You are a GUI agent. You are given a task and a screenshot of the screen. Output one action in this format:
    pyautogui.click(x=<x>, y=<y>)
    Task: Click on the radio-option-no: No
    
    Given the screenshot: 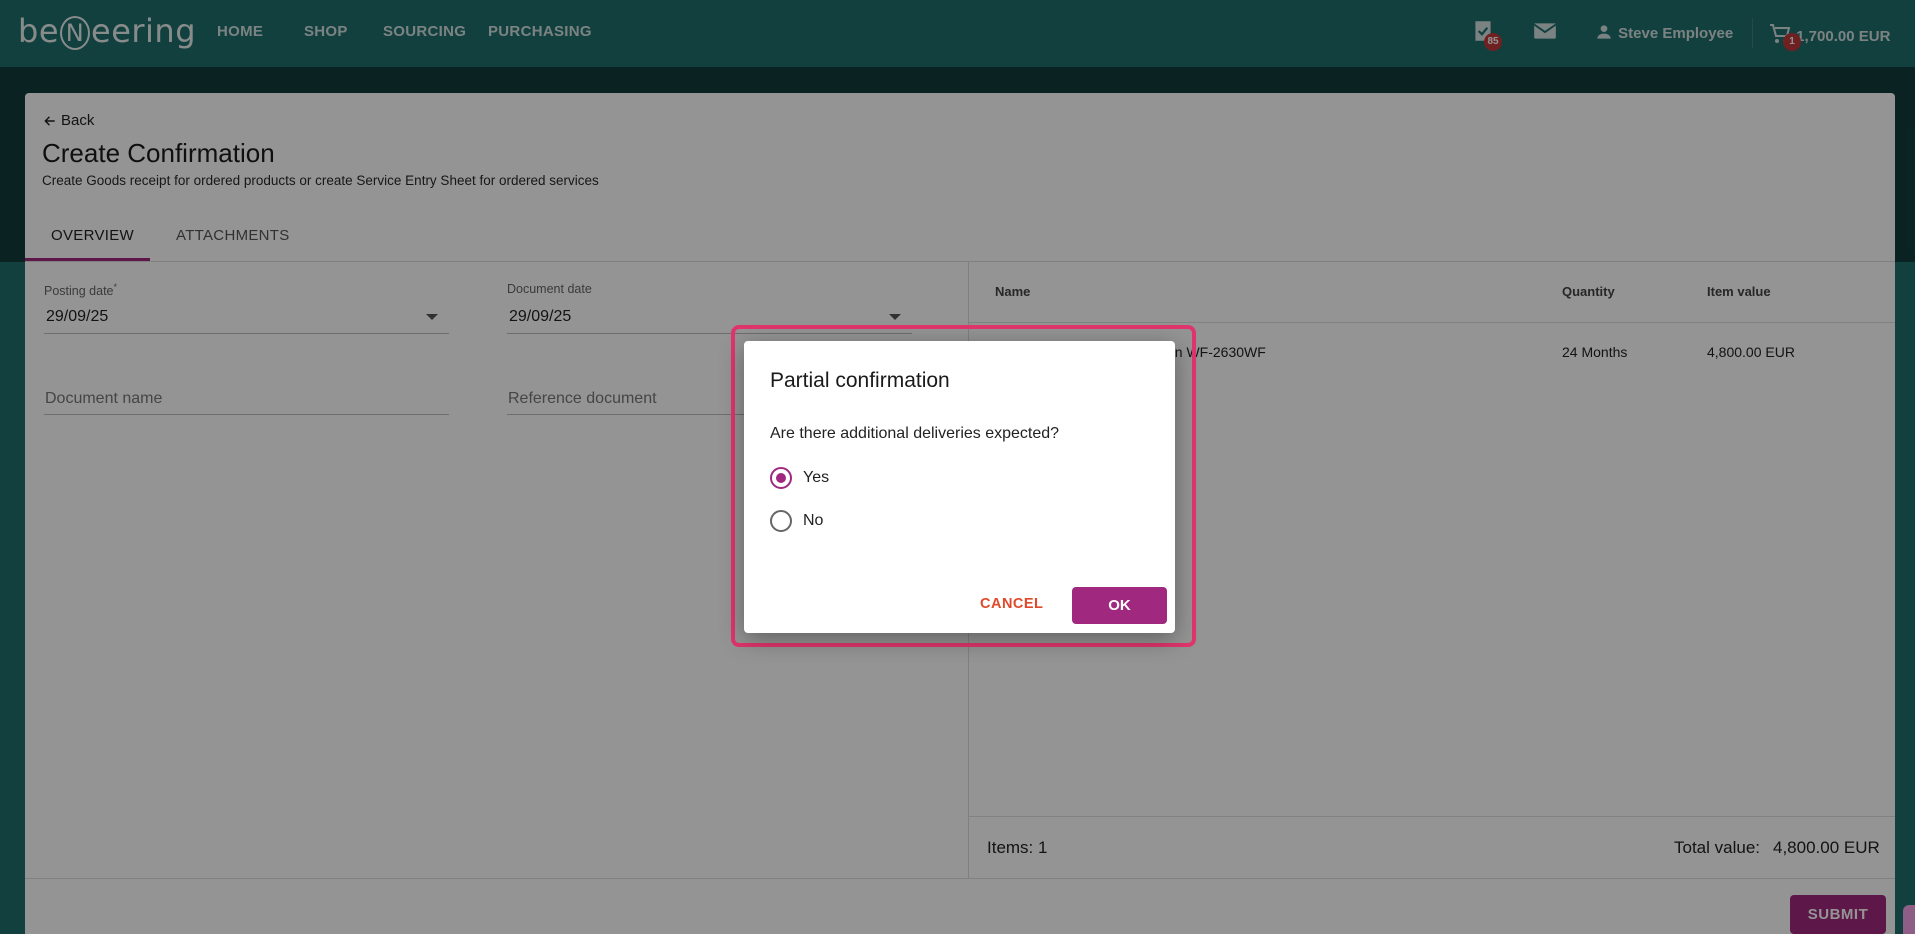 What is the action you would take?
    pyautogui.click(x=796, y=521)
    